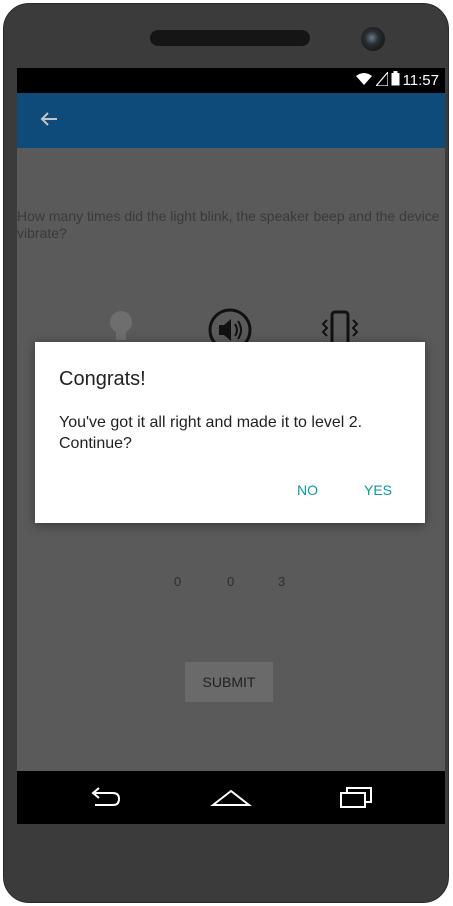 Image resolution: width=453 pixels, height=906 pixels. I want to click on app-bar, so click(231, 120).